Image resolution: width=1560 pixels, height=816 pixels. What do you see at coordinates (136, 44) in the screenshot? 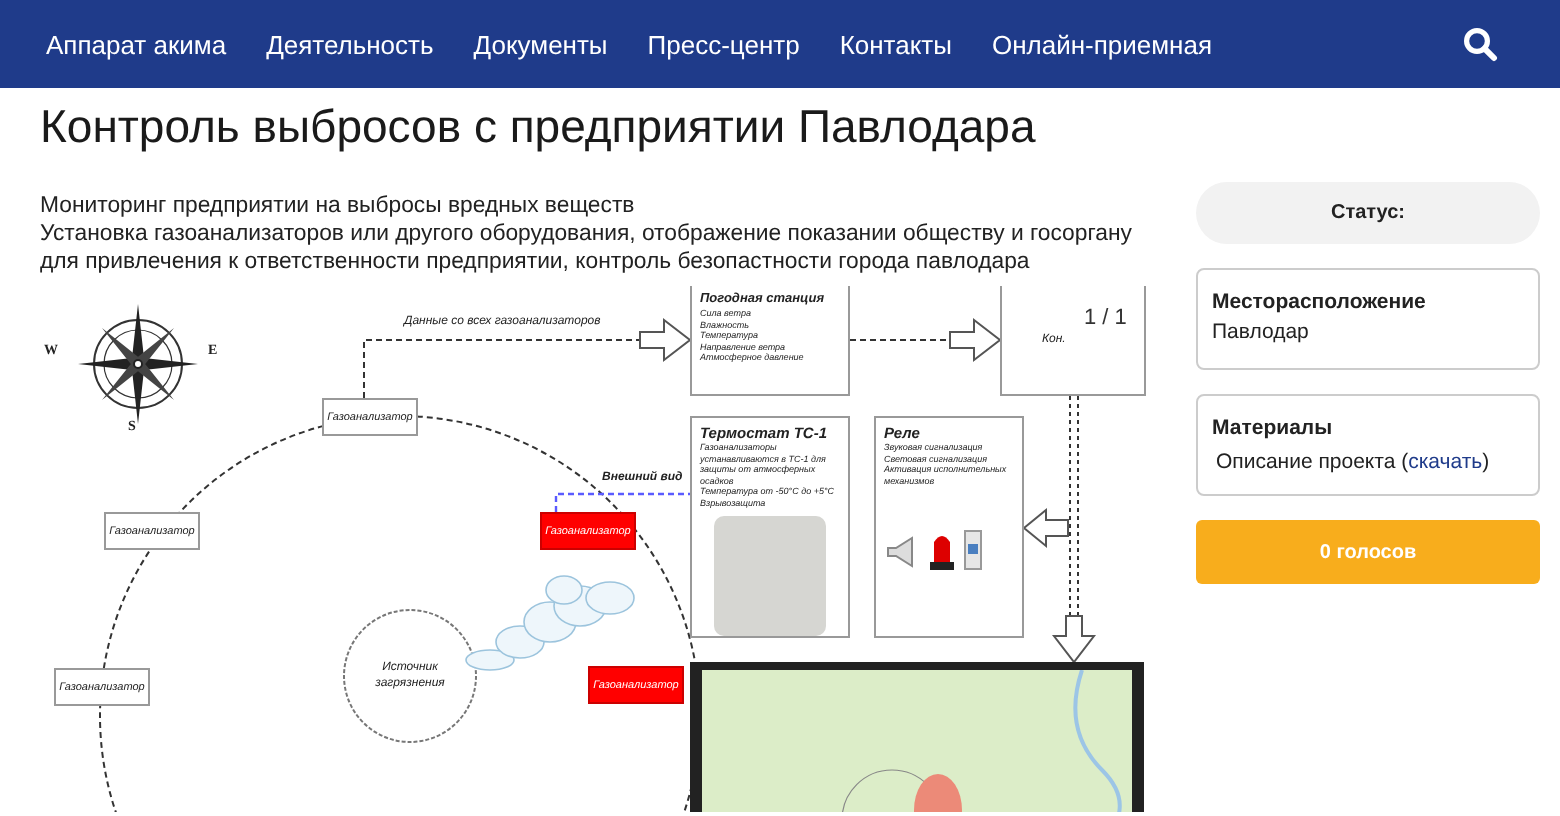
I see `nav-link: Аппарат акима` at bounding box center [136, 44].